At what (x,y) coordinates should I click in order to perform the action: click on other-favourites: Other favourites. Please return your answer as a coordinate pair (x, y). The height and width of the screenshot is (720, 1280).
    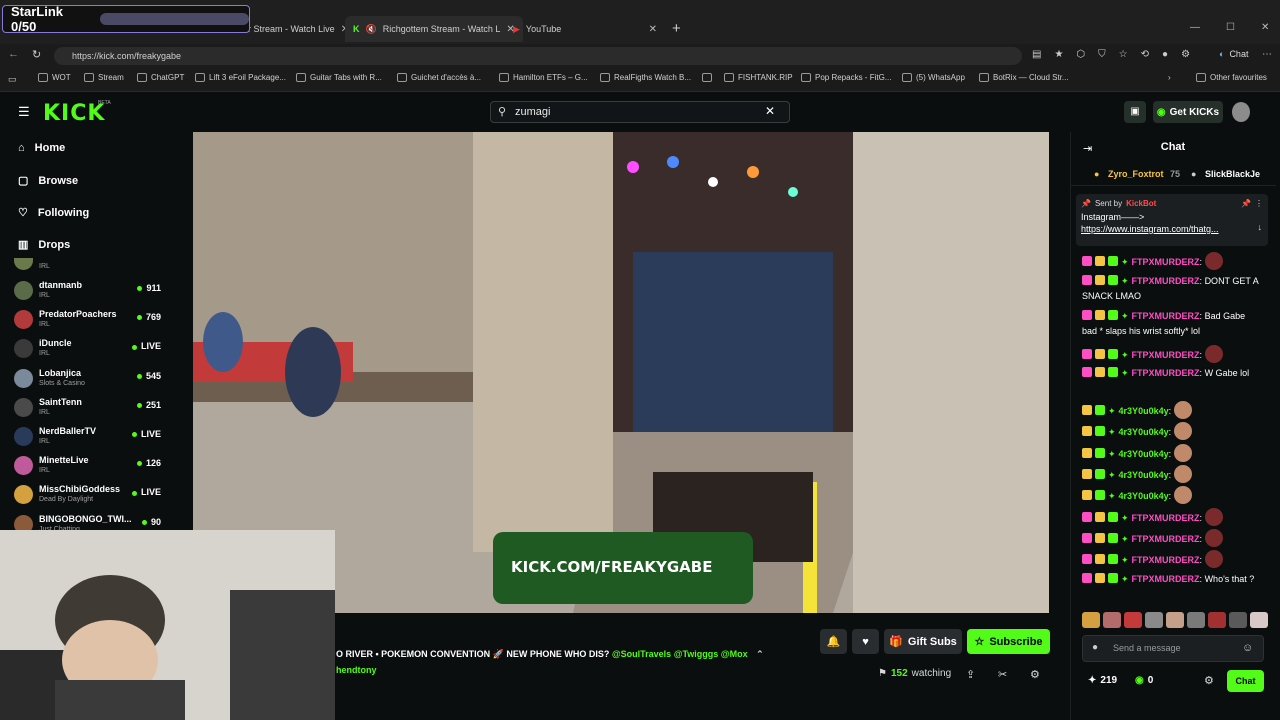
    Looking at the image, I should click on (1231, 77).